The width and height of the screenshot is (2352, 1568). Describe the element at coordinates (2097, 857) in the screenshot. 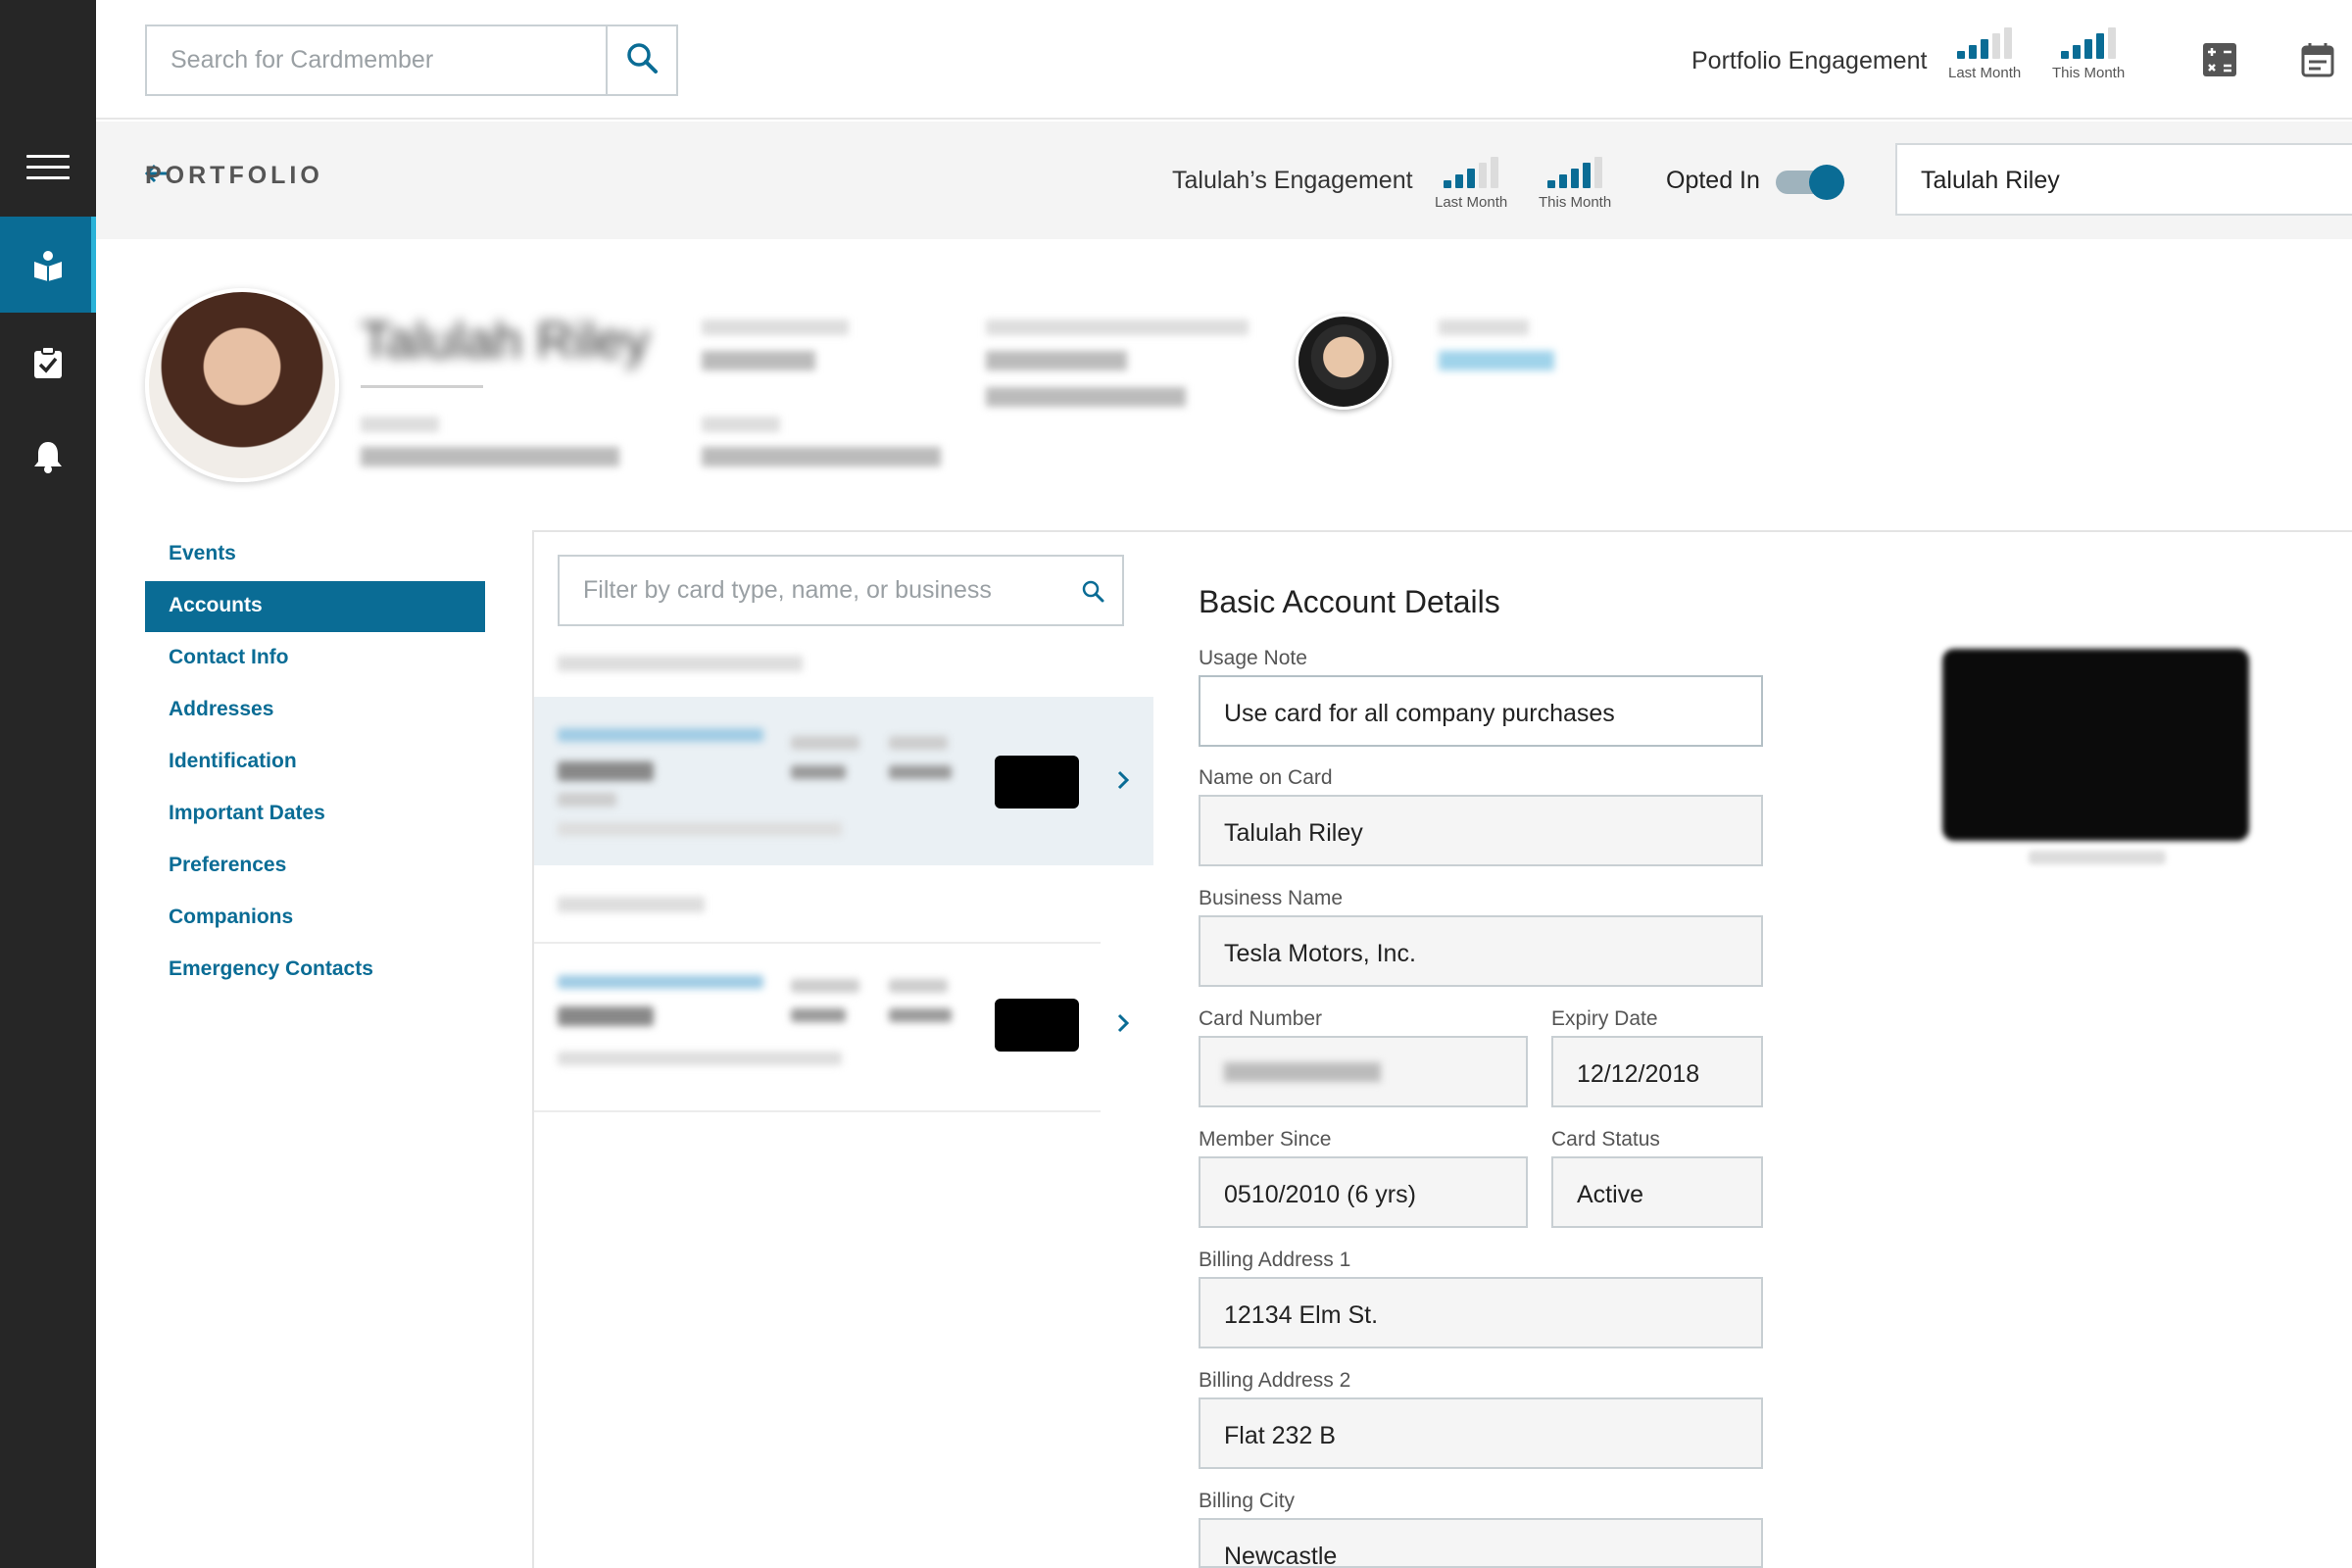

I see `card-image-caption` at that location.